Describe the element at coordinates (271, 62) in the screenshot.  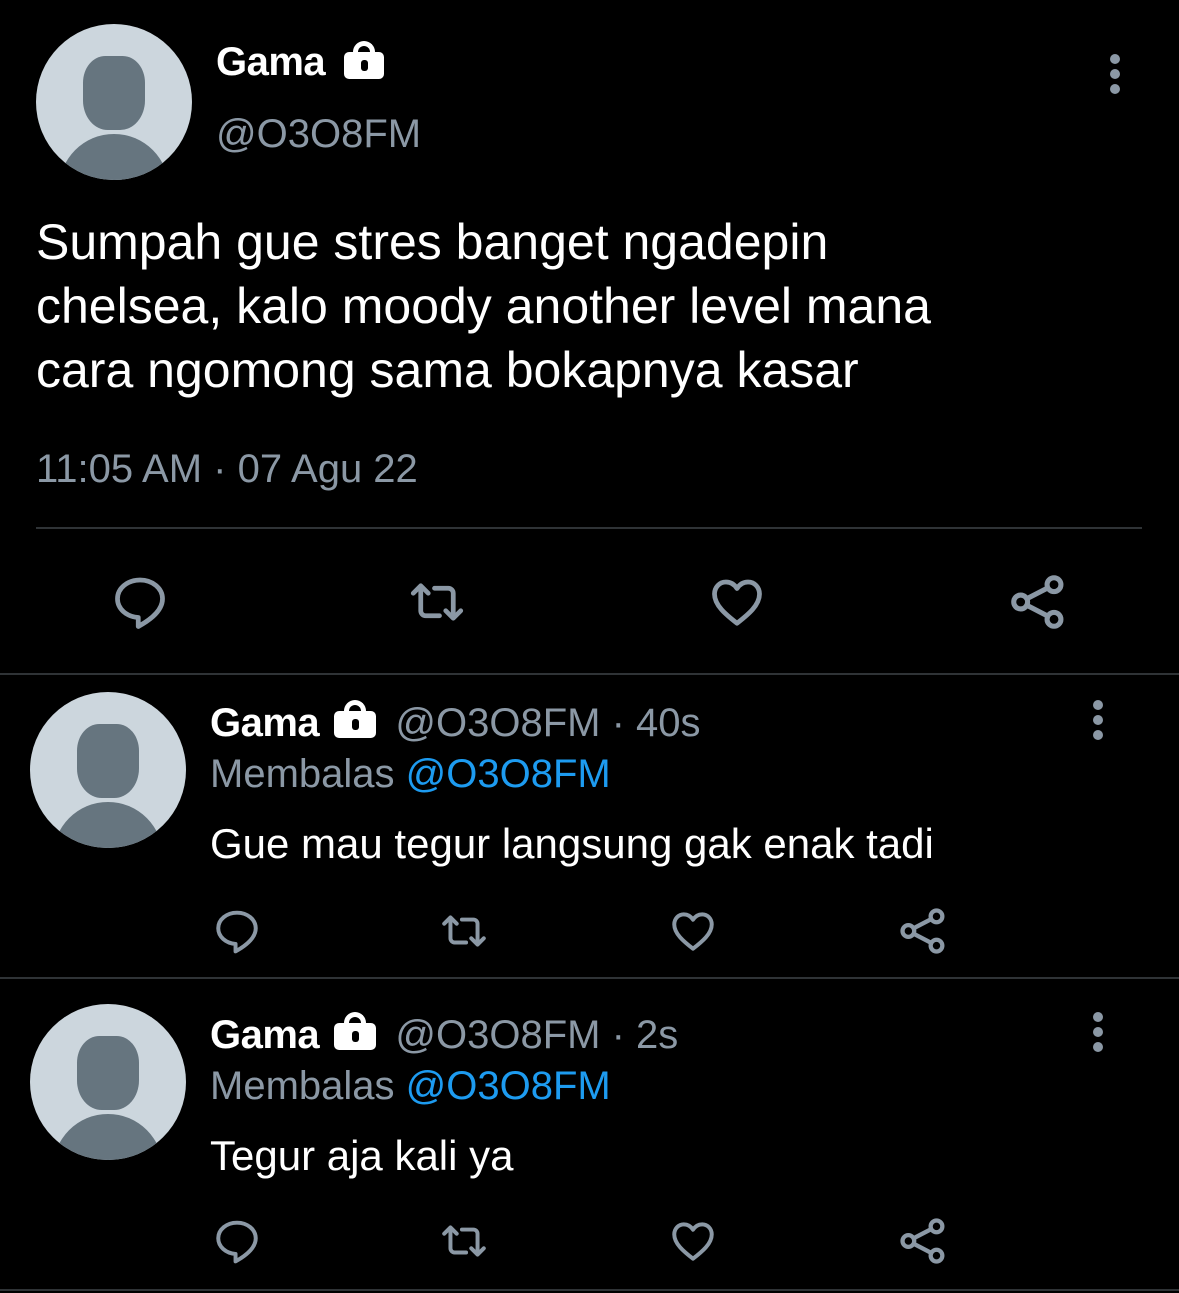
I see `author-name-text: Gama` at that location.